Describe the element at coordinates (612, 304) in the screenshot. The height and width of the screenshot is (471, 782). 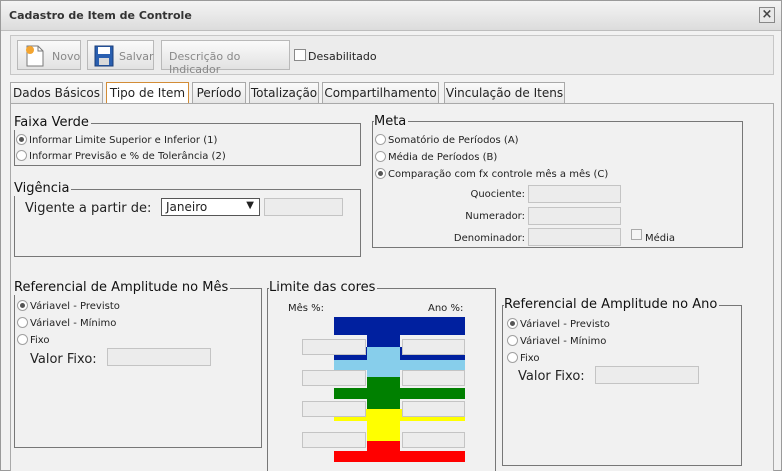
I see `ref-ano-legend: Referencial de Amplitude no Ano` at that location.